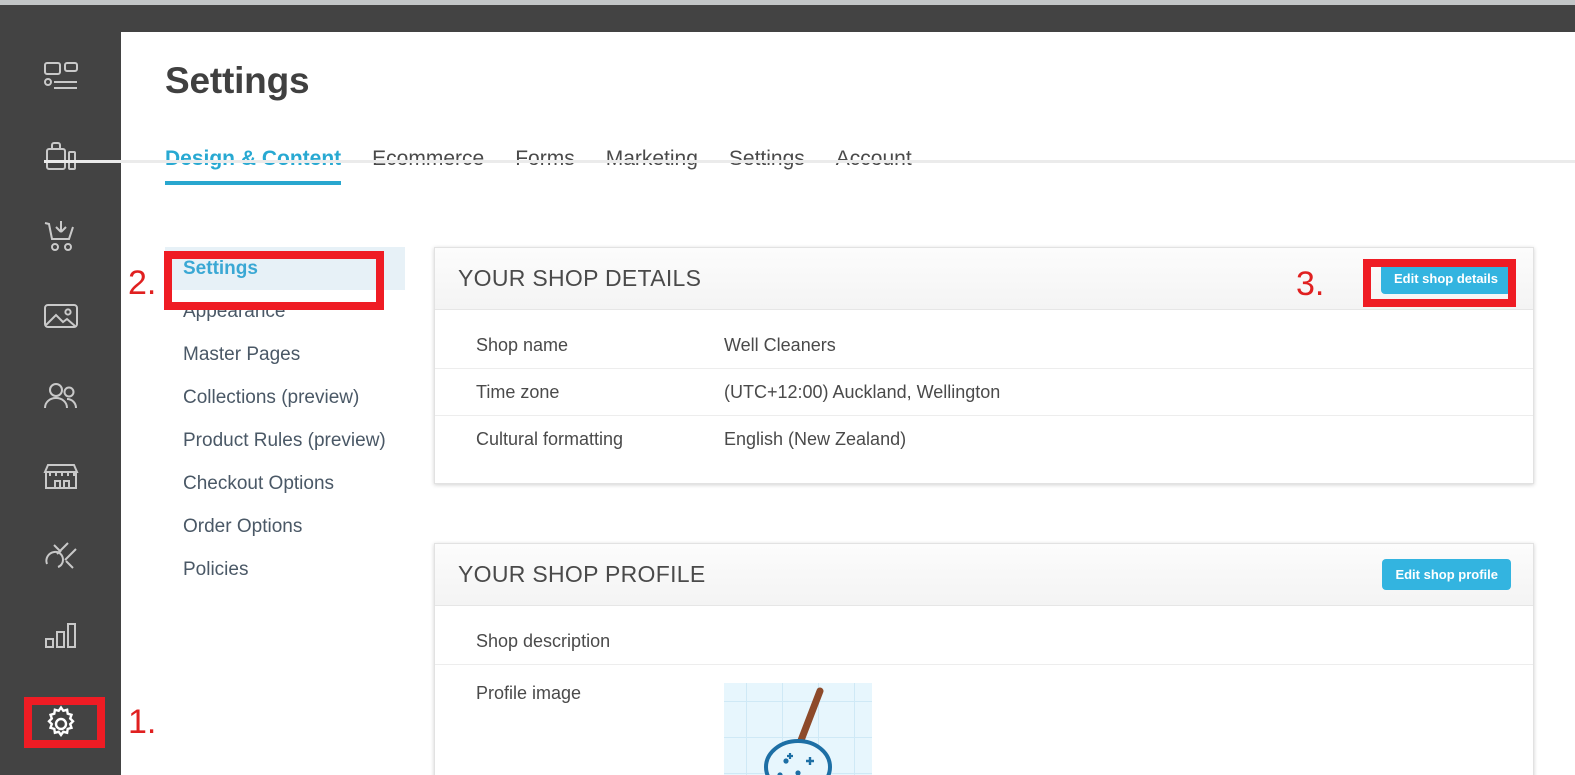 This screenshot has height=775, width=1575. I want to click on shop-details-title: YOUR SHOP DETAILS, so click(580, 278).